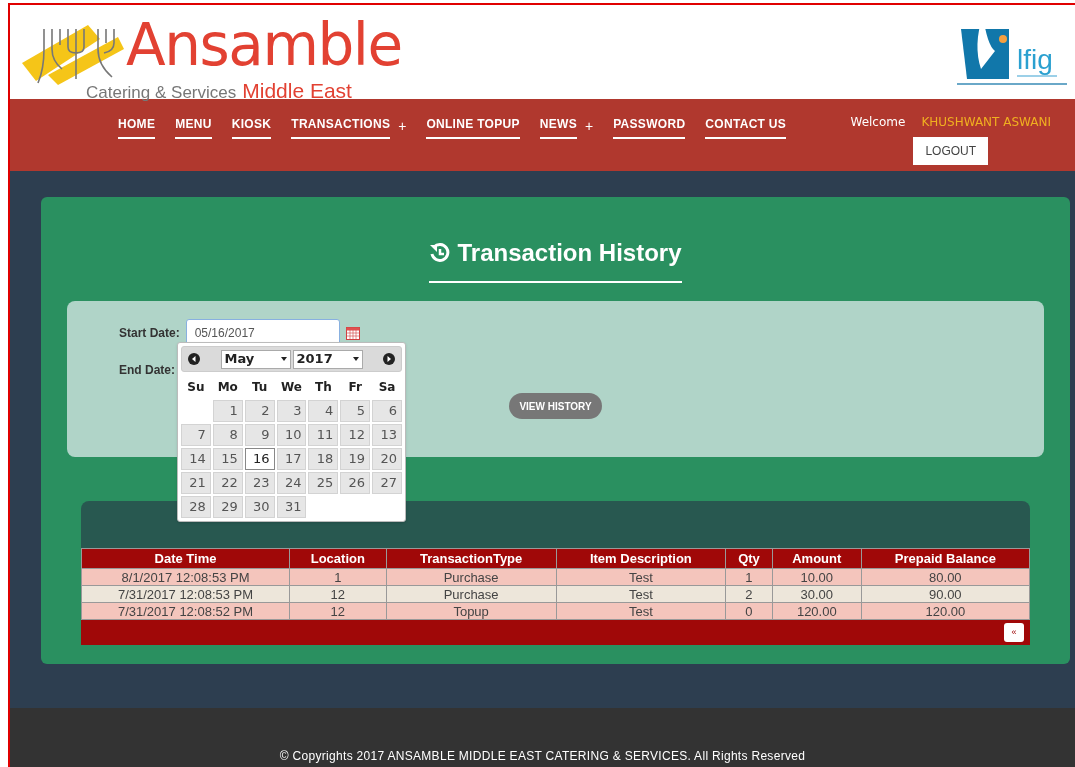  Describe the element at coordinates (1035, 60) in the screenshot. I see `school-wordmark: lfig` at that location.